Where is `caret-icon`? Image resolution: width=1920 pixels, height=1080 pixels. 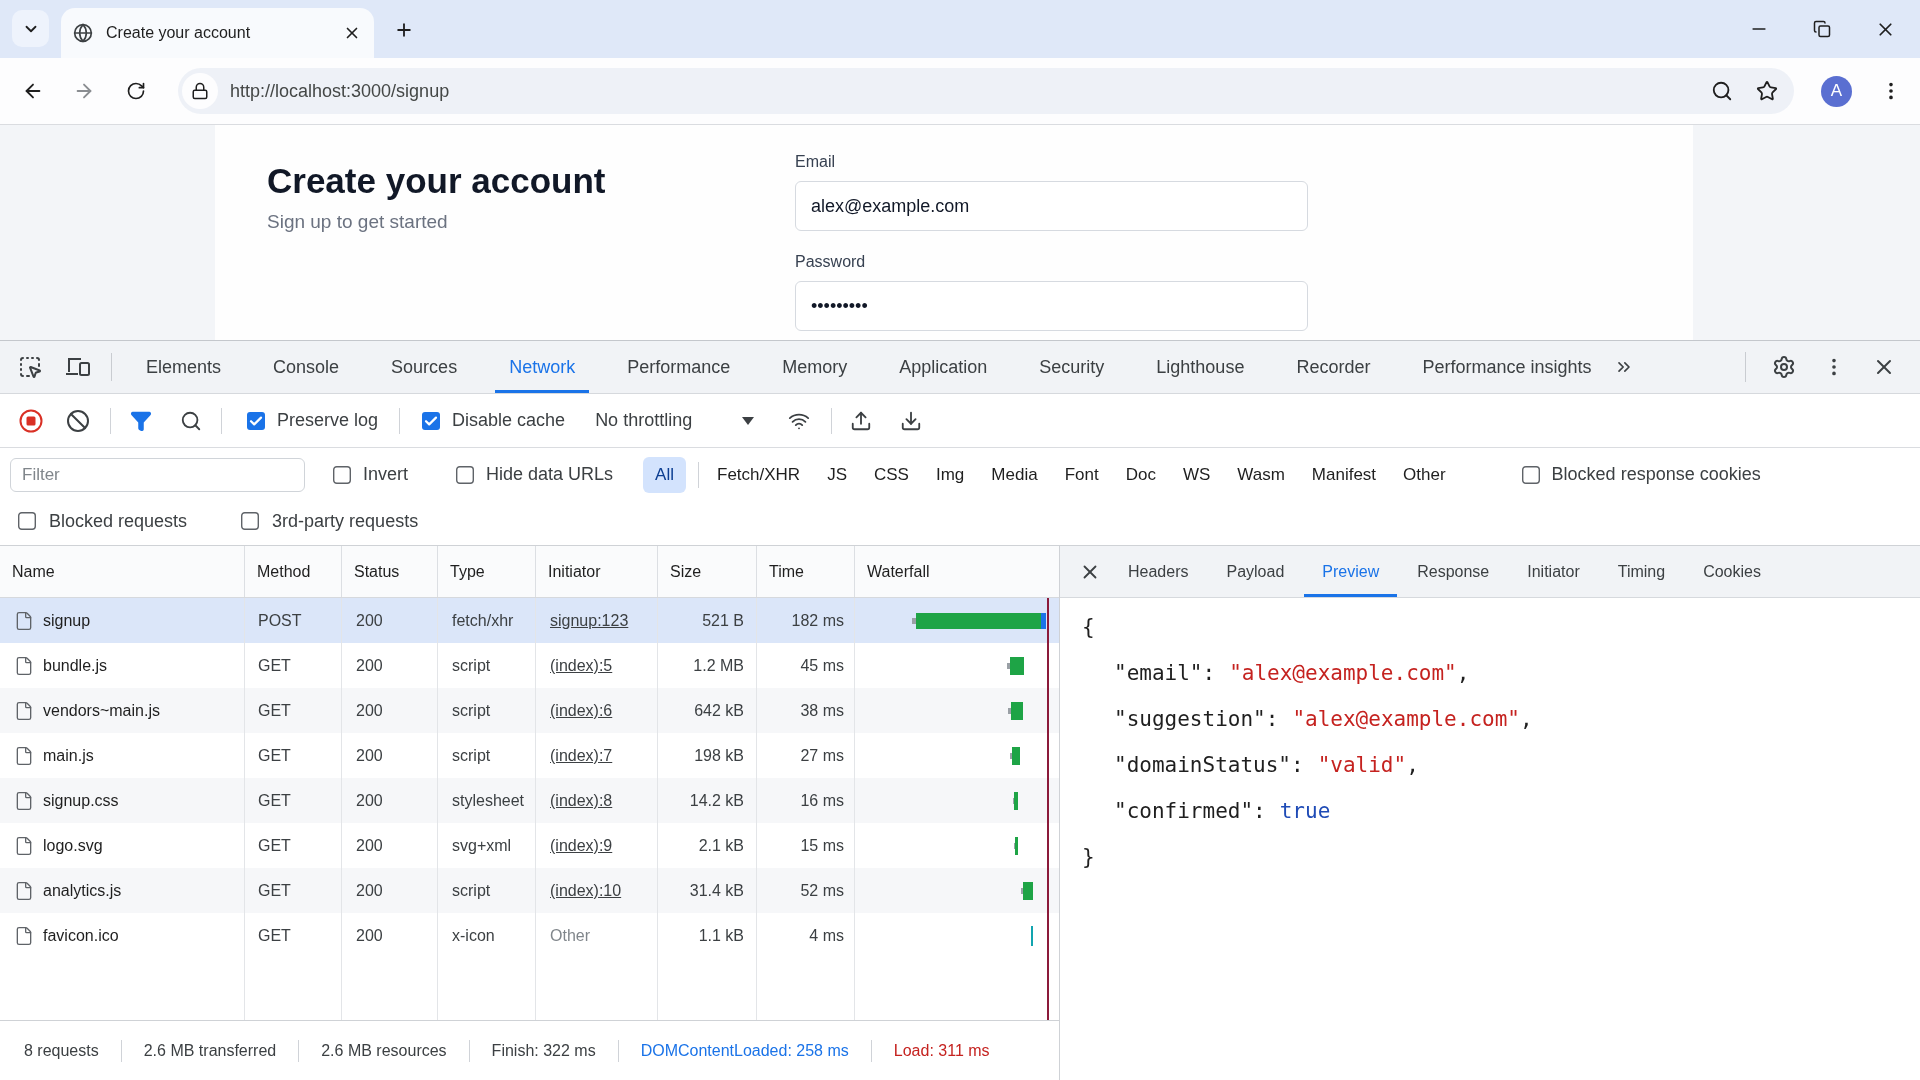
caret-icon is located at coordinates (748, 420).